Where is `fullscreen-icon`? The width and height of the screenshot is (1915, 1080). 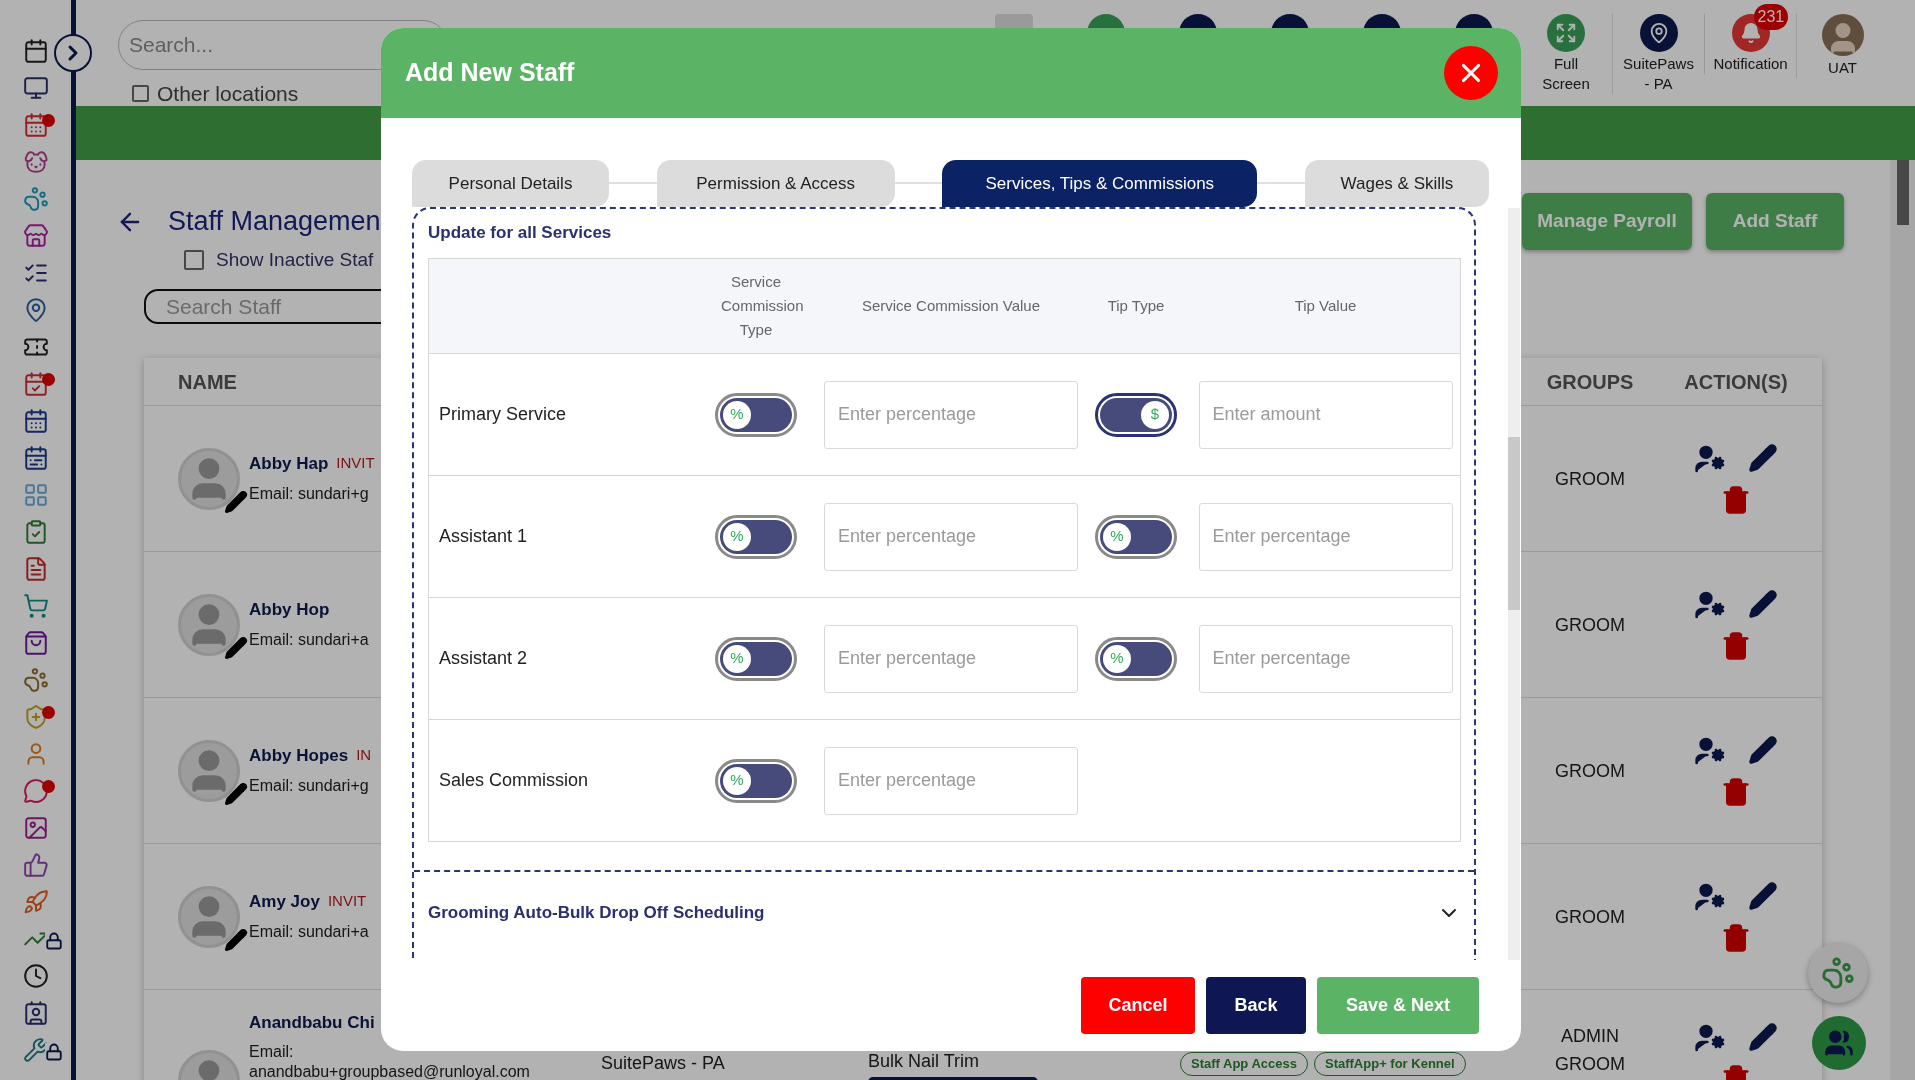 fullscreen-icon is located at coordinates (1566, 33).